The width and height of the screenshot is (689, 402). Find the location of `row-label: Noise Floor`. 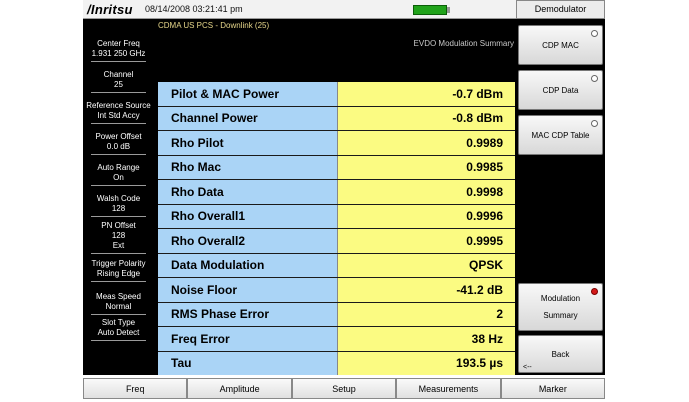

row-label: Noise Floor is located at coordinates (247, 290).